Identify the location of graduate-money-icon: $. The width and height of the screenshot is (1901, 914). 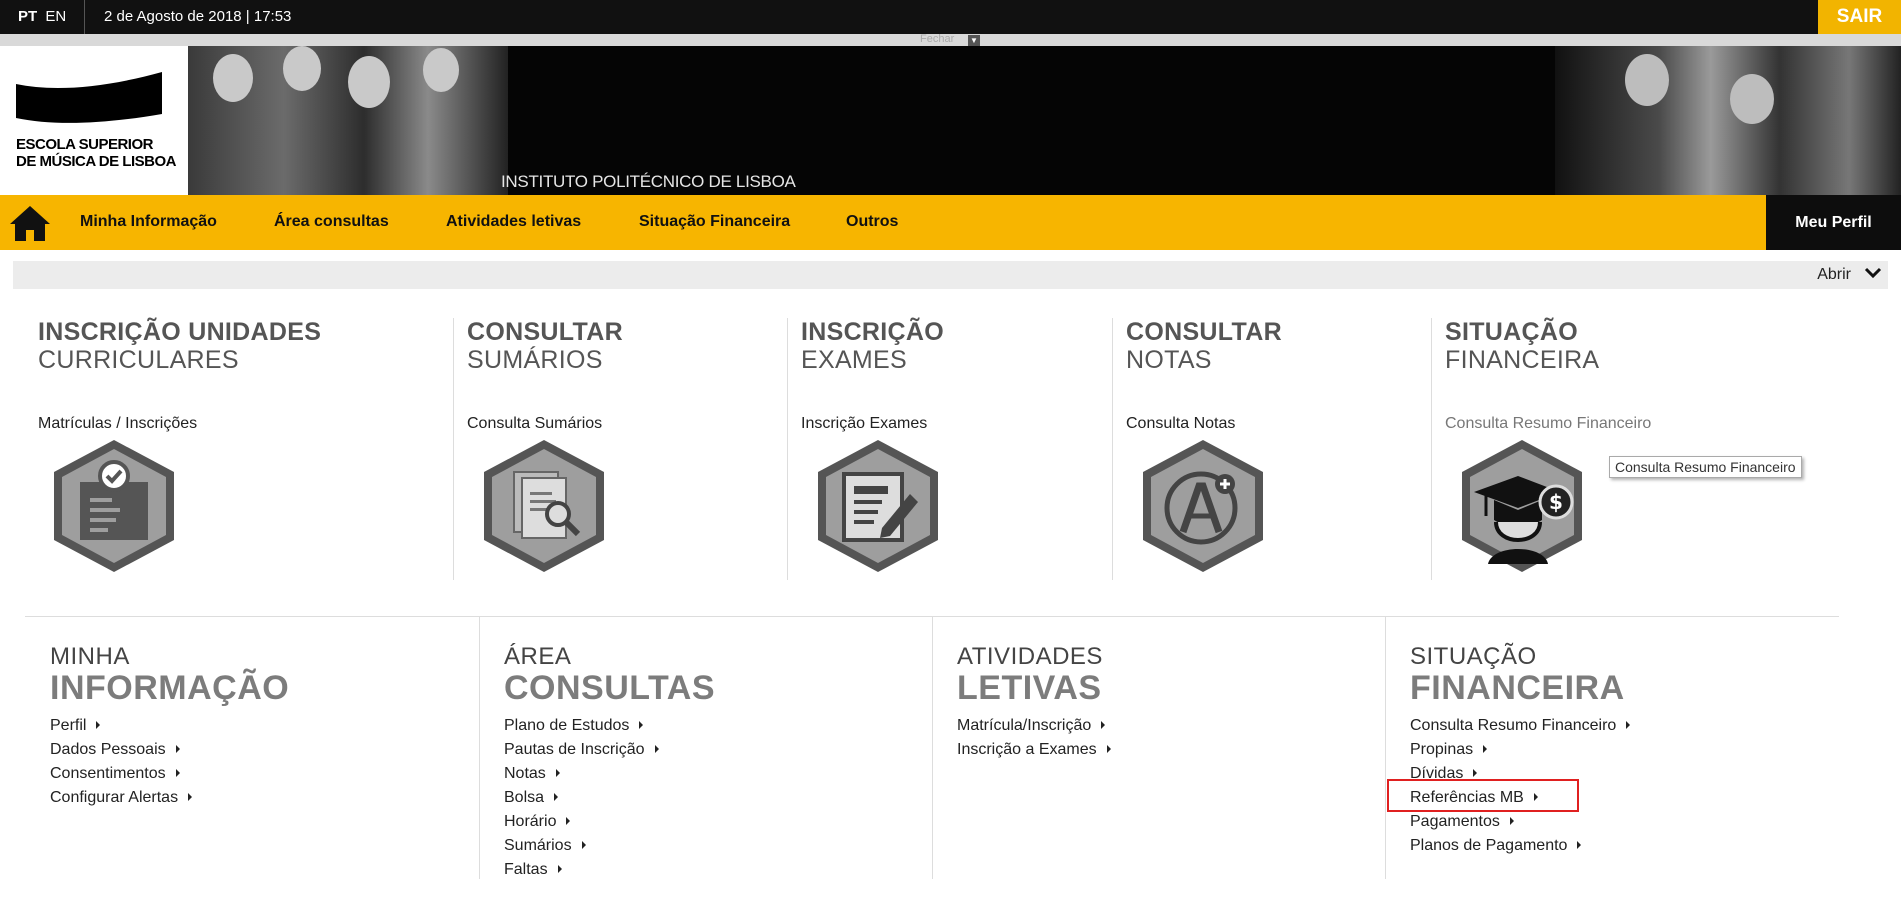
(1522, 506).